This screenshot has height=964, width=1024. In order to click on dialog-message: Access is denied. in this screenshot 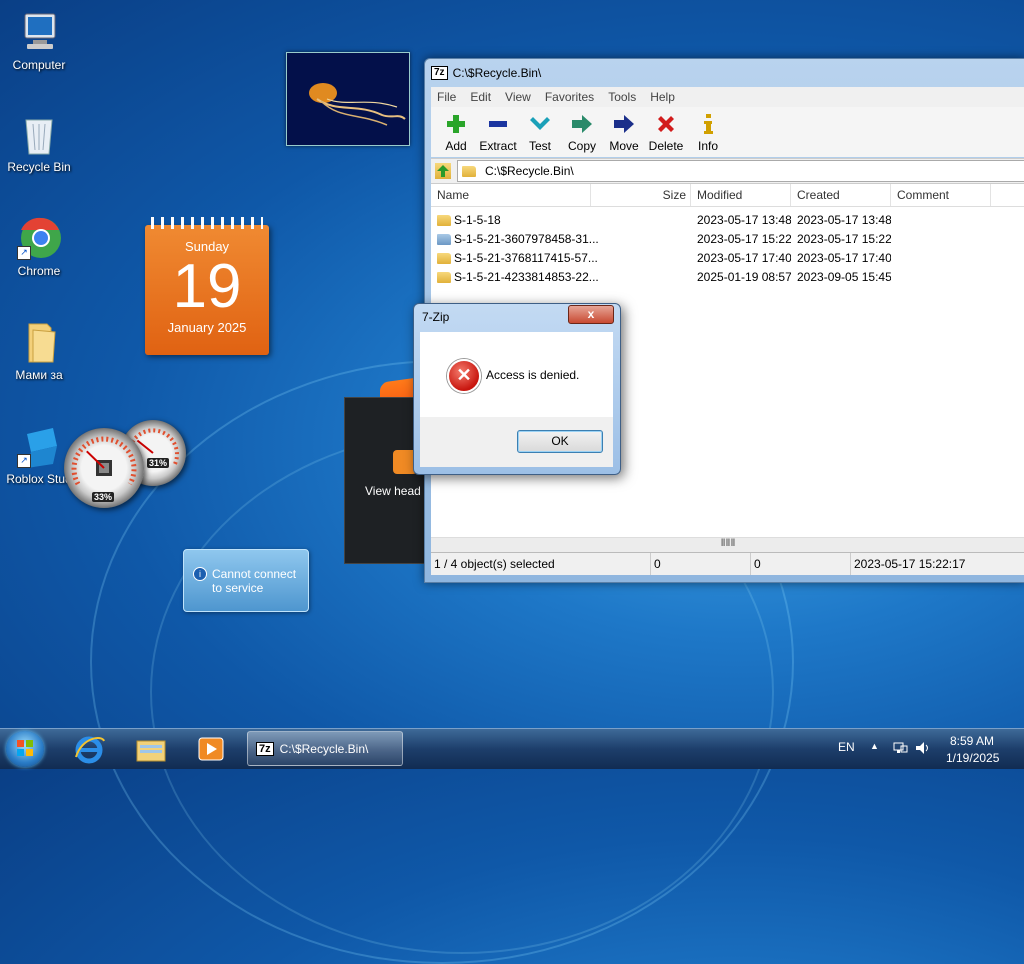, I will do `click(533, 375)`.